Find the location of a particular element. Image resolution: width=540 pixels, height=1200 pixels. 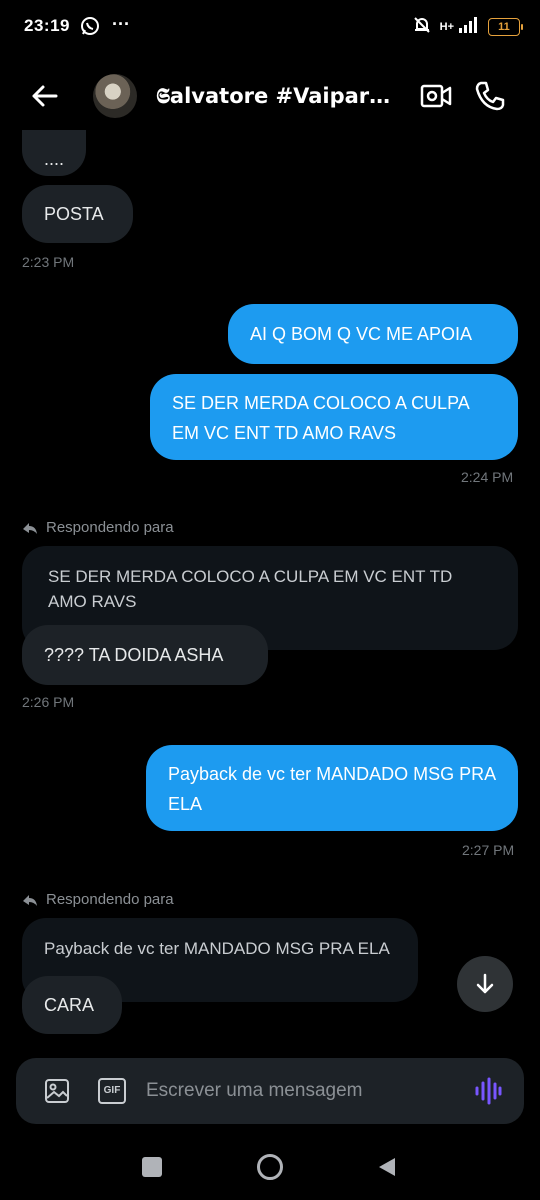

mute-bell-icon is located at coordinates (422, 27).